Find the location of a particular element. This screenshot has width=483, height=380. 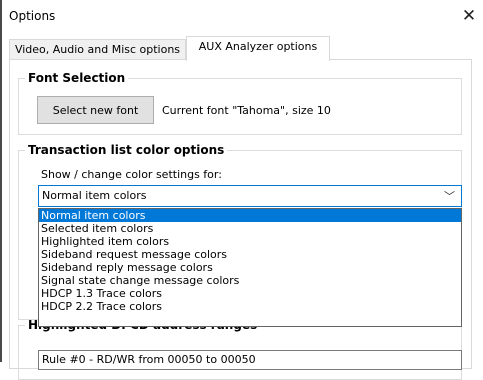

left-window-edge is located at coordinates (1, 181).